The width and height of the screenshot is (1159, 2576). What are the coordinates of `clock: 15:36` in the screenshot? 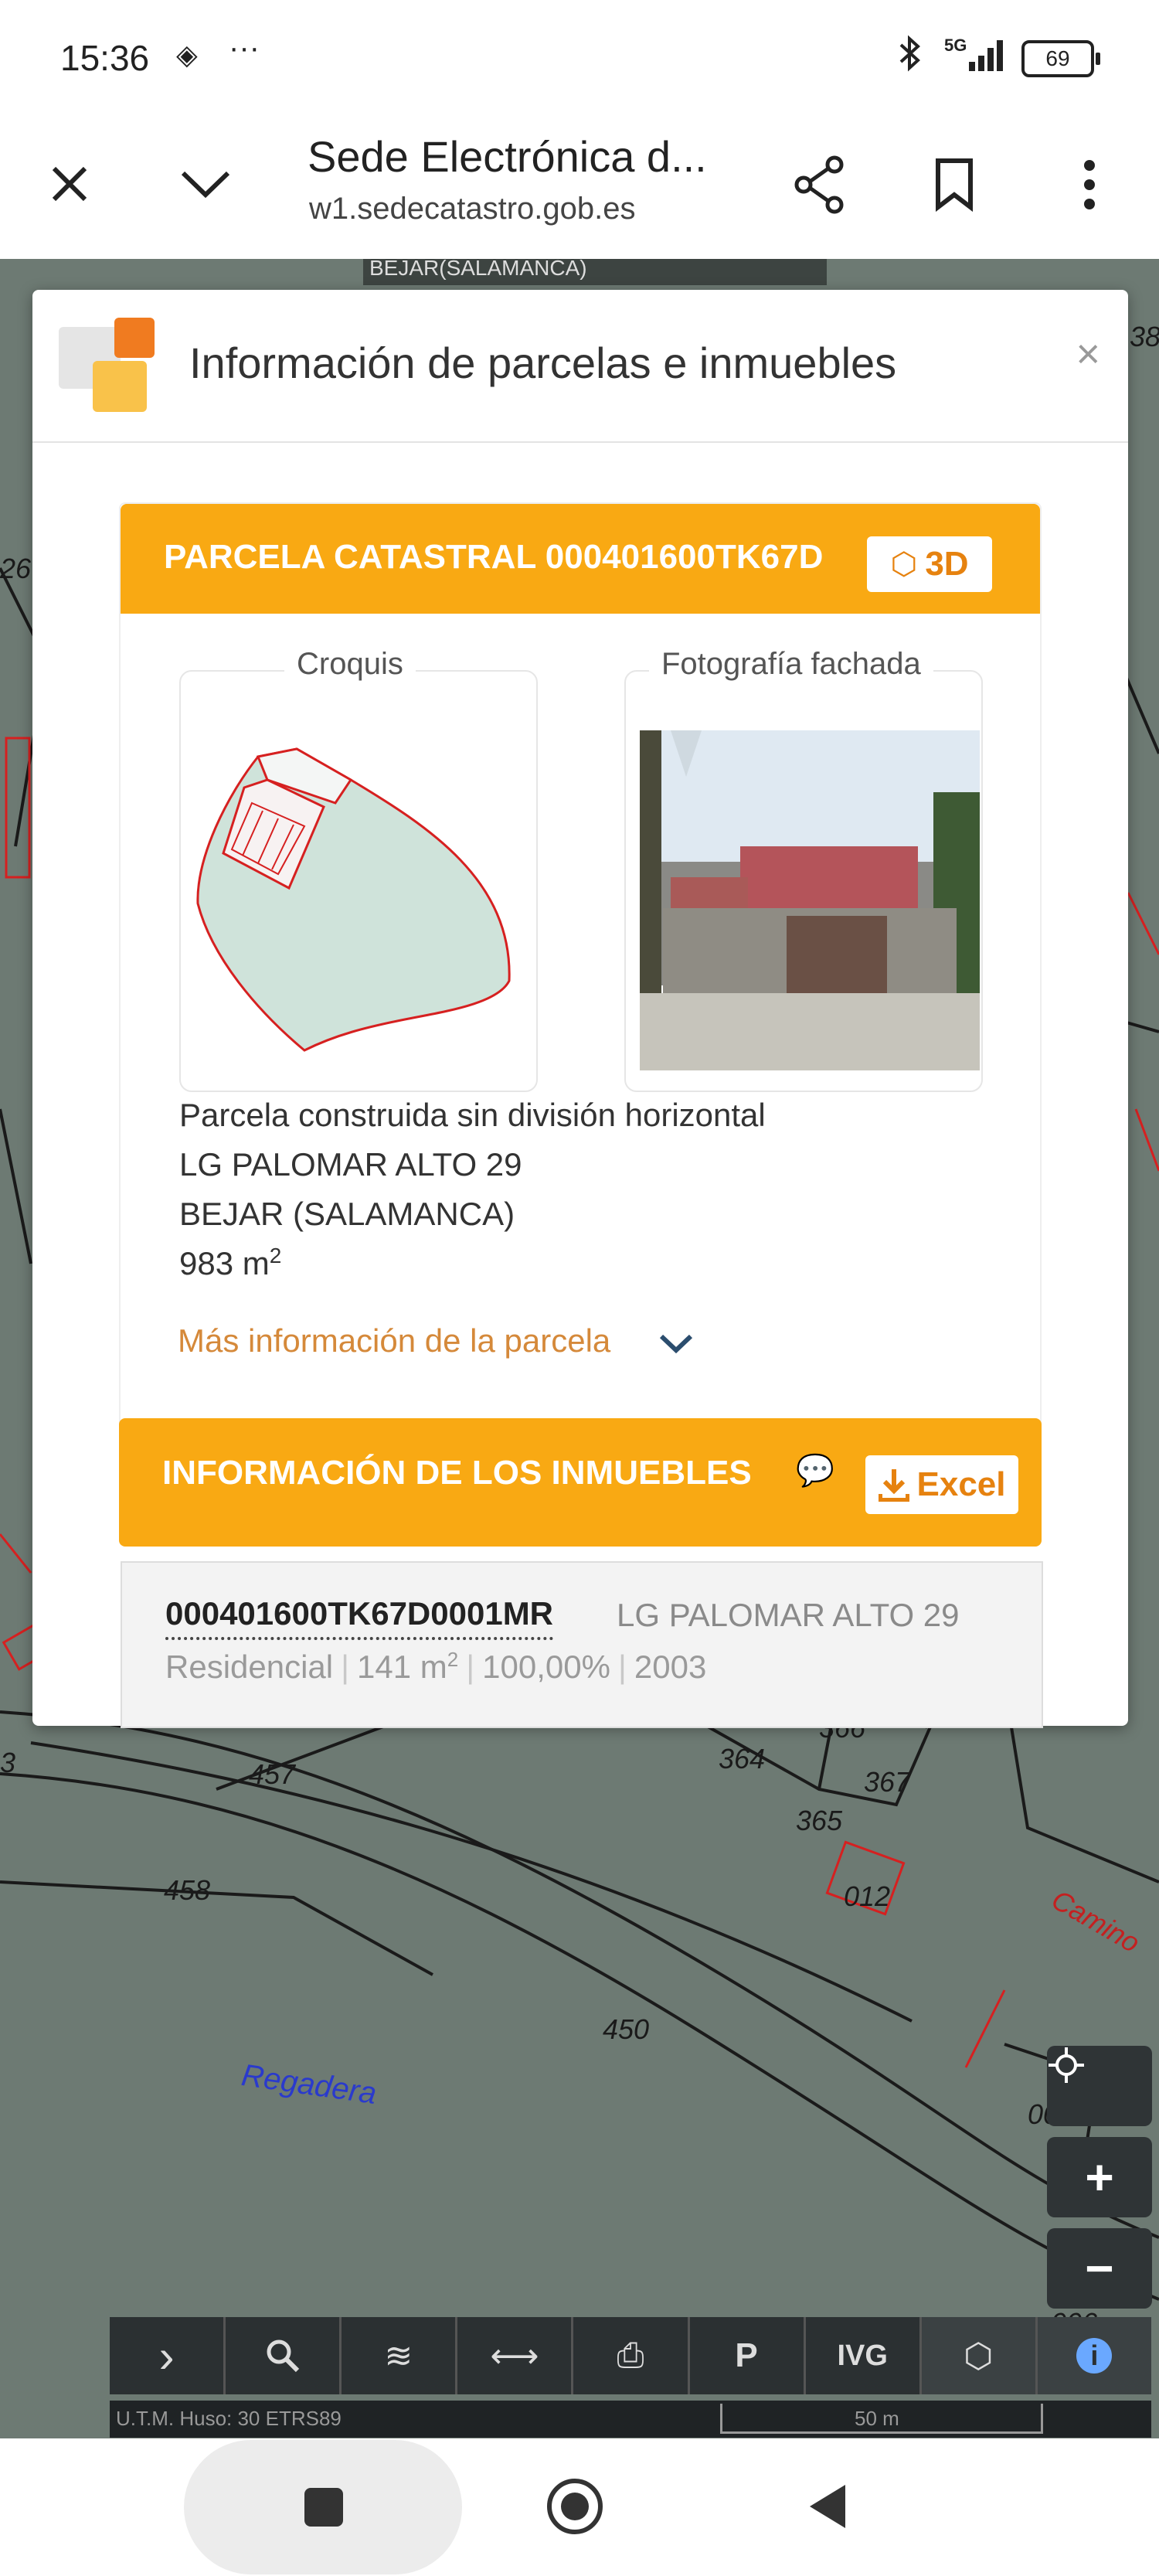 It's located at (105, 58).